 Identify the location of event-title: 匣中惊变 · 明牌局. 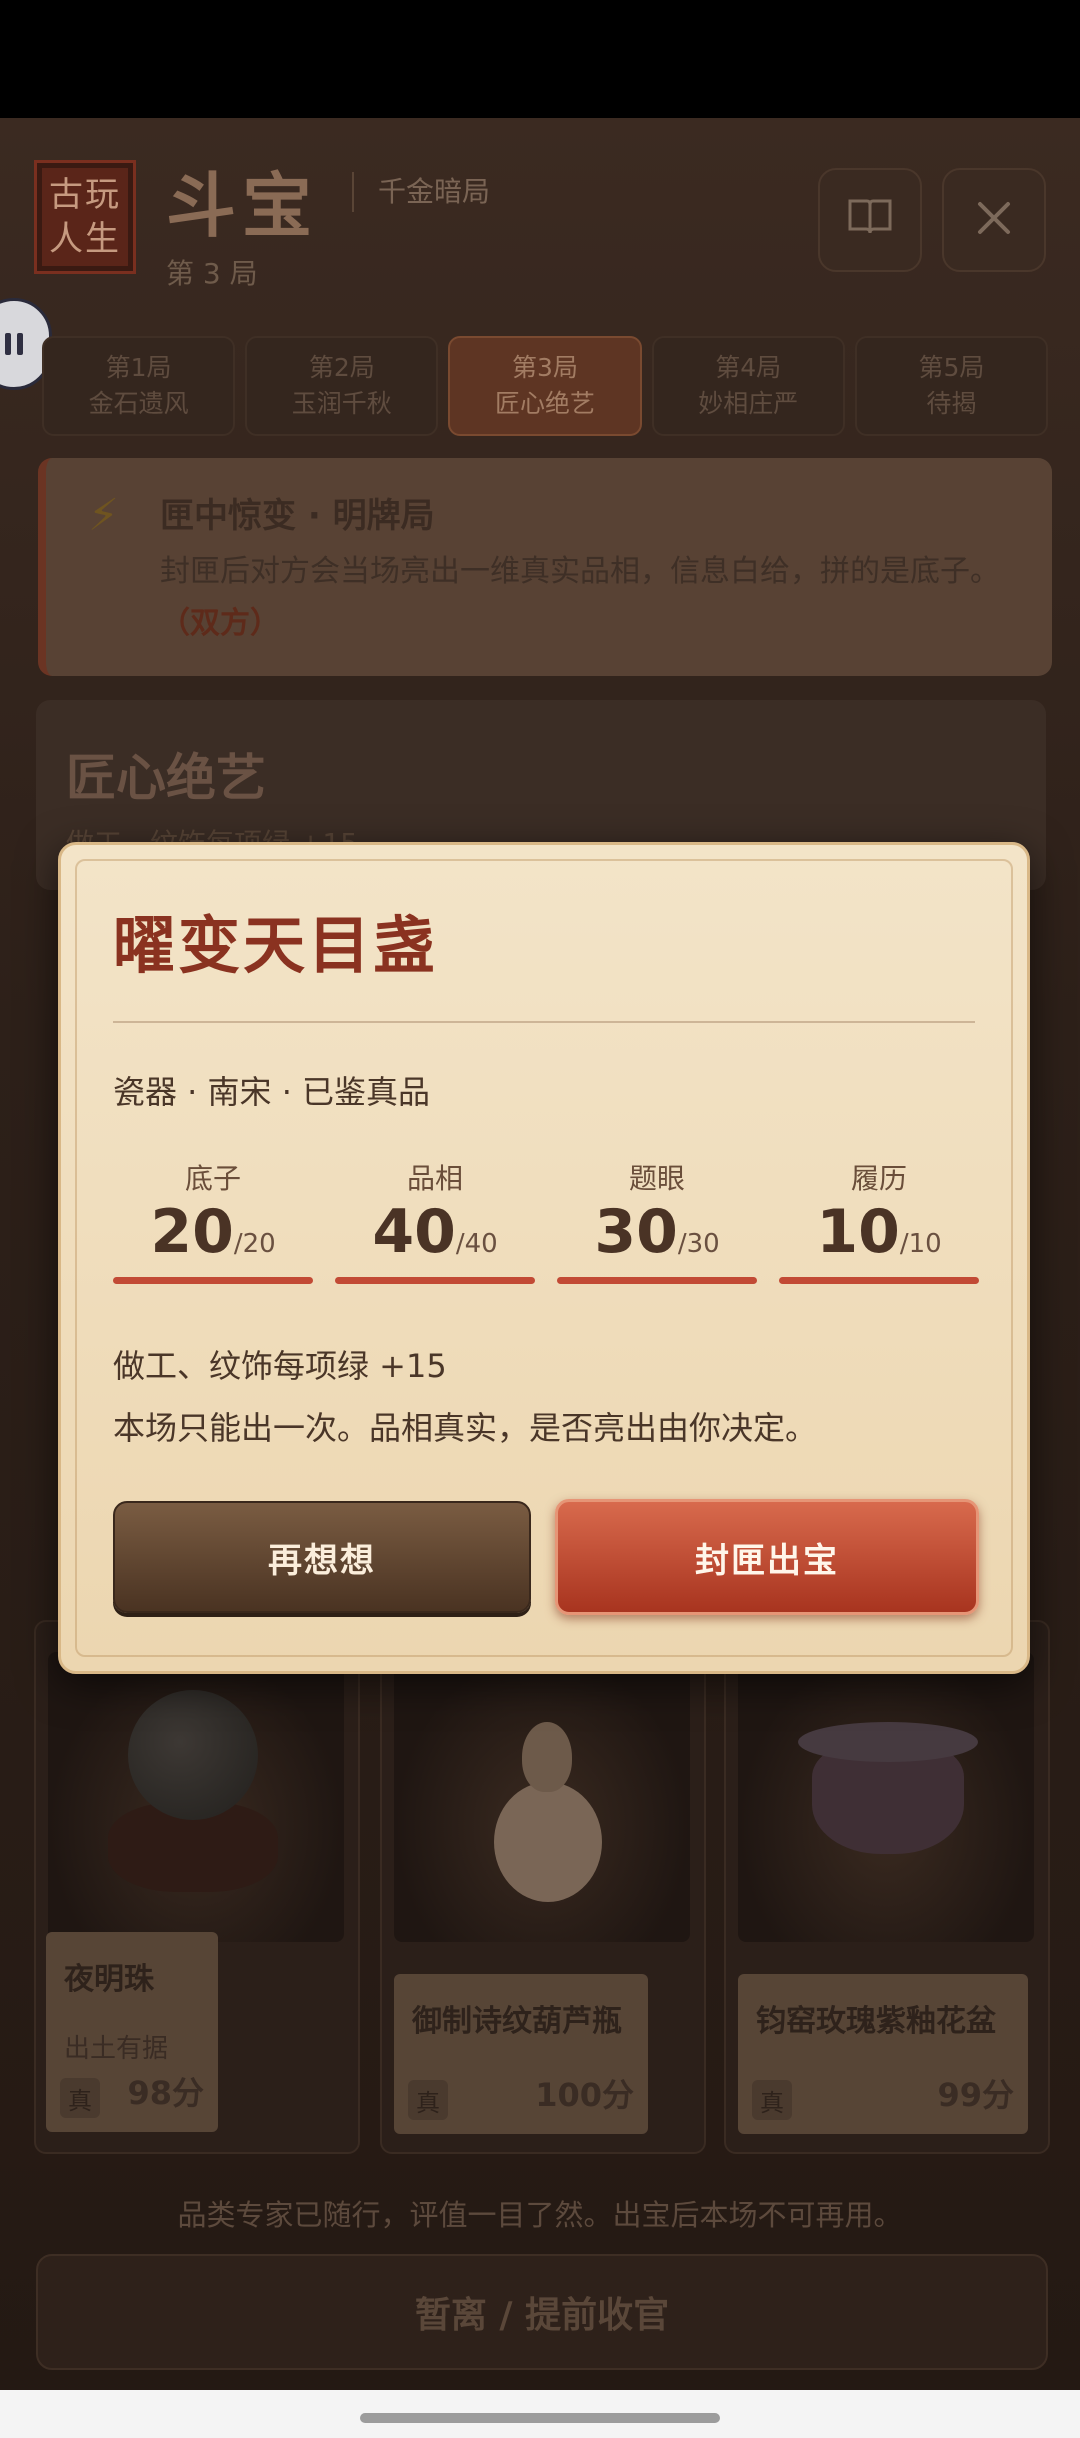
(297, 516).